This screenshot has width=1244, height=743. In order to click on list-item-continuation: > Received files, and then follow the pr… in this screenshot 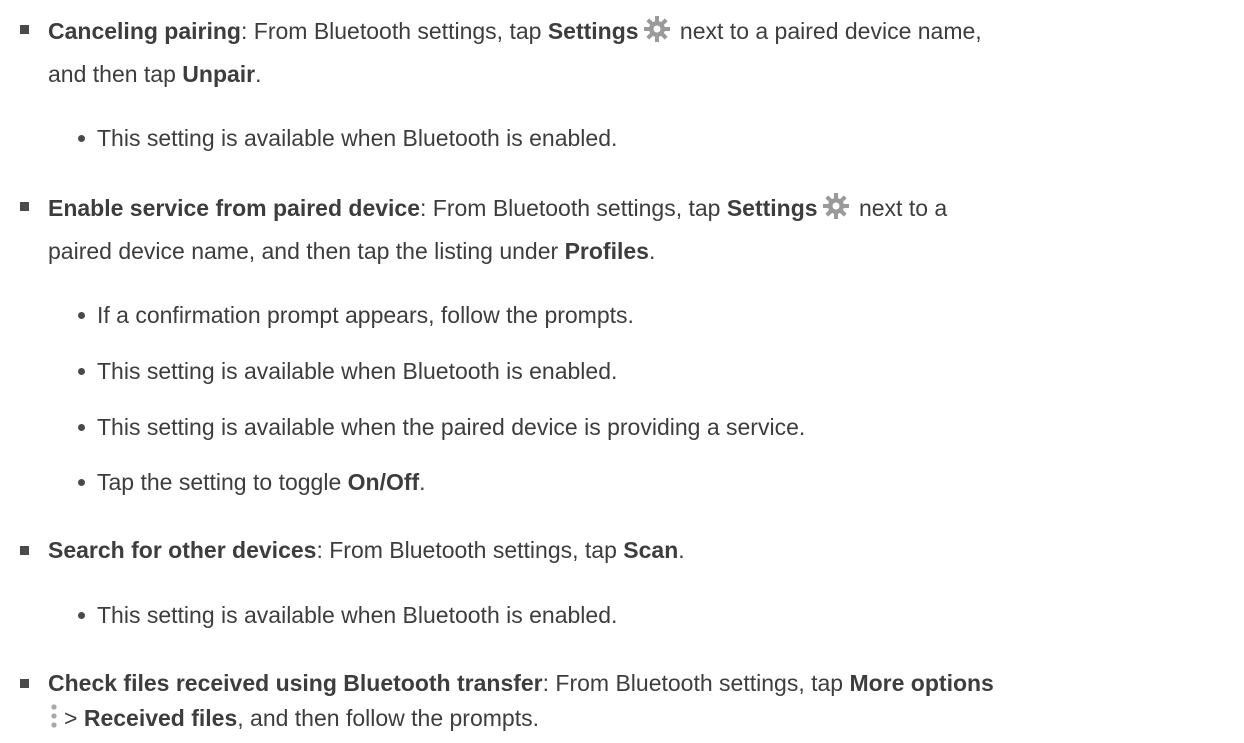, I will do `click(294, 717)`.